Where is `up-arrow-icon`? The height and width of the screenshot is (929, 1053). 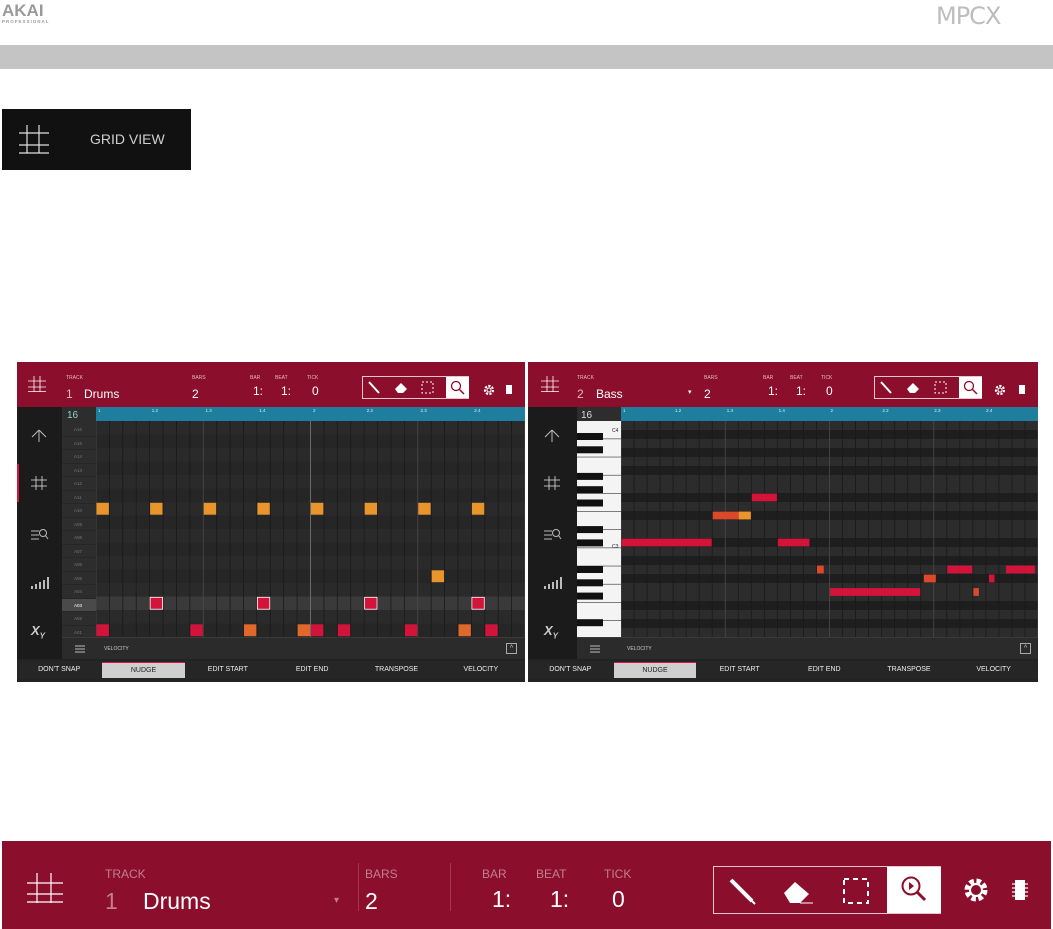
up-arrow-icon is located at coordinates (39, 436).